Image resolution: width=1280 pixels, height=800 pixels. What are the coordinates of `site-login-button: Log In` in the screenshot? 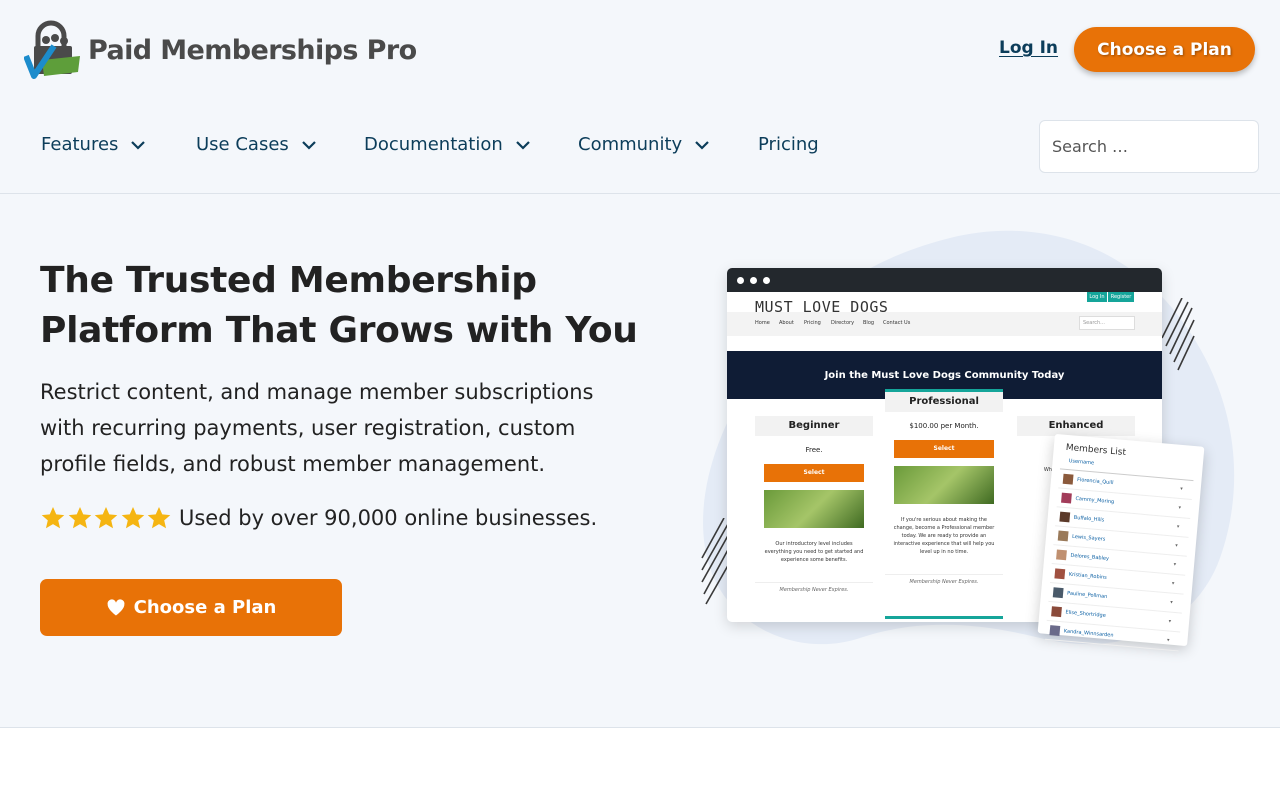 It's located at (1097, 297).